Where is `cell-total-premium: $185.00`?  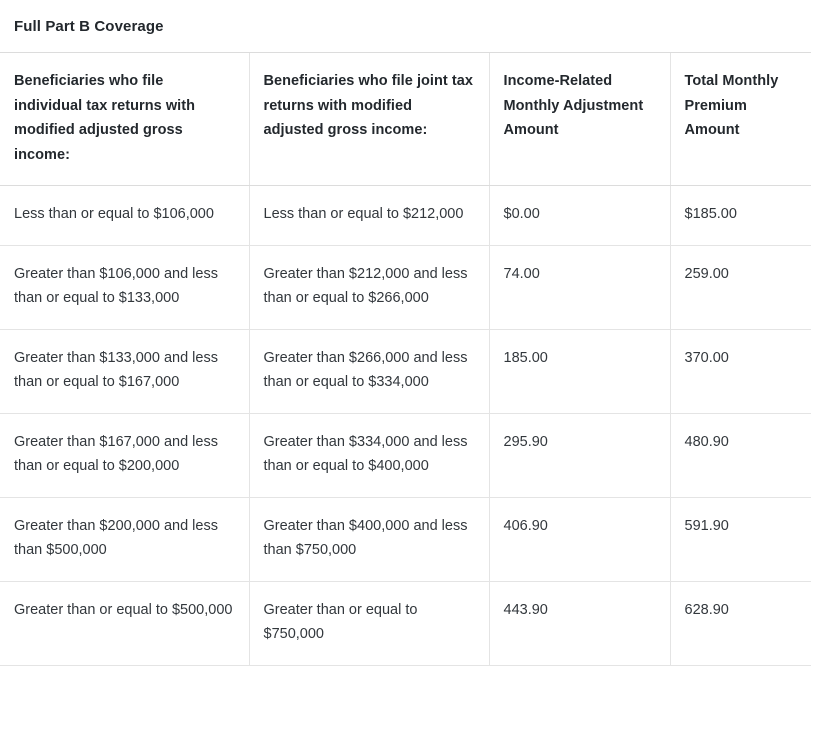
cell-total-premium: $185.00 is located at coordinates (741, 215).